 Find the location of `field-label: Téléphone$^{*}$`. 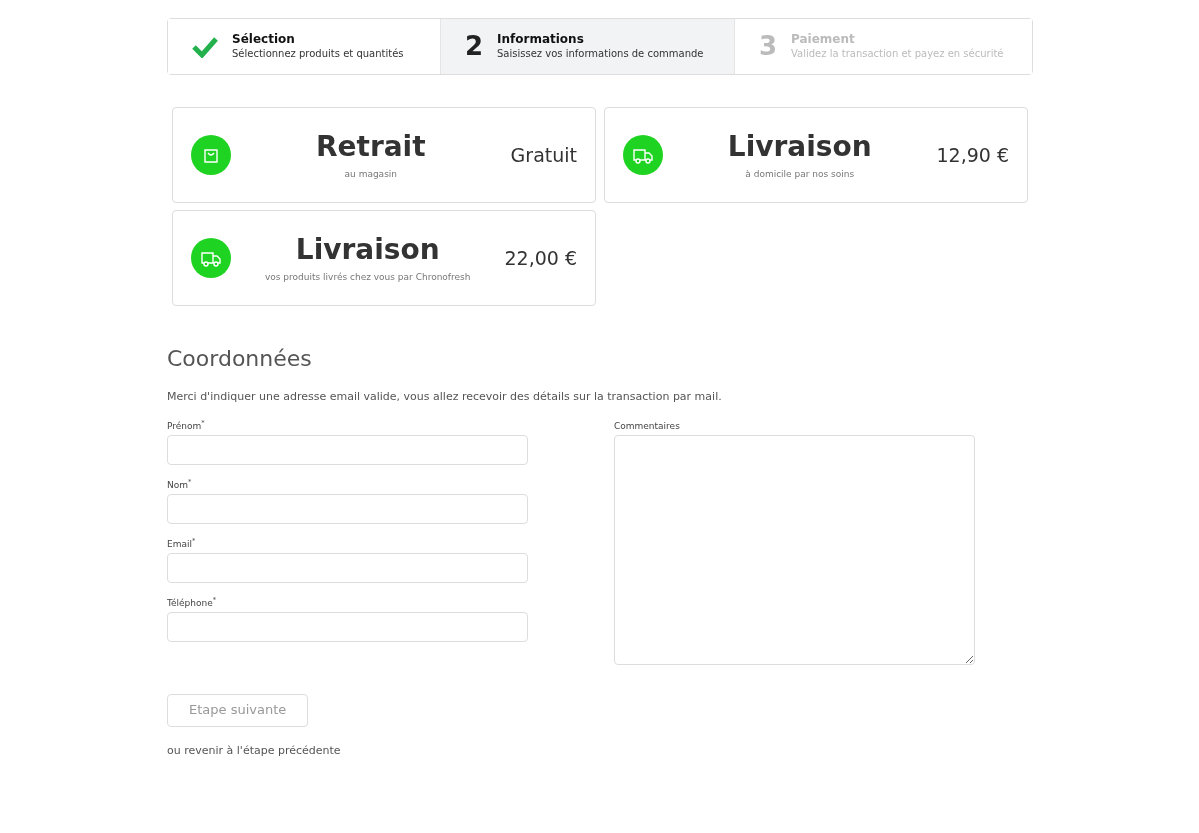

field-label: Téléphone$^{*}$ is located at coordinates (192, 603).